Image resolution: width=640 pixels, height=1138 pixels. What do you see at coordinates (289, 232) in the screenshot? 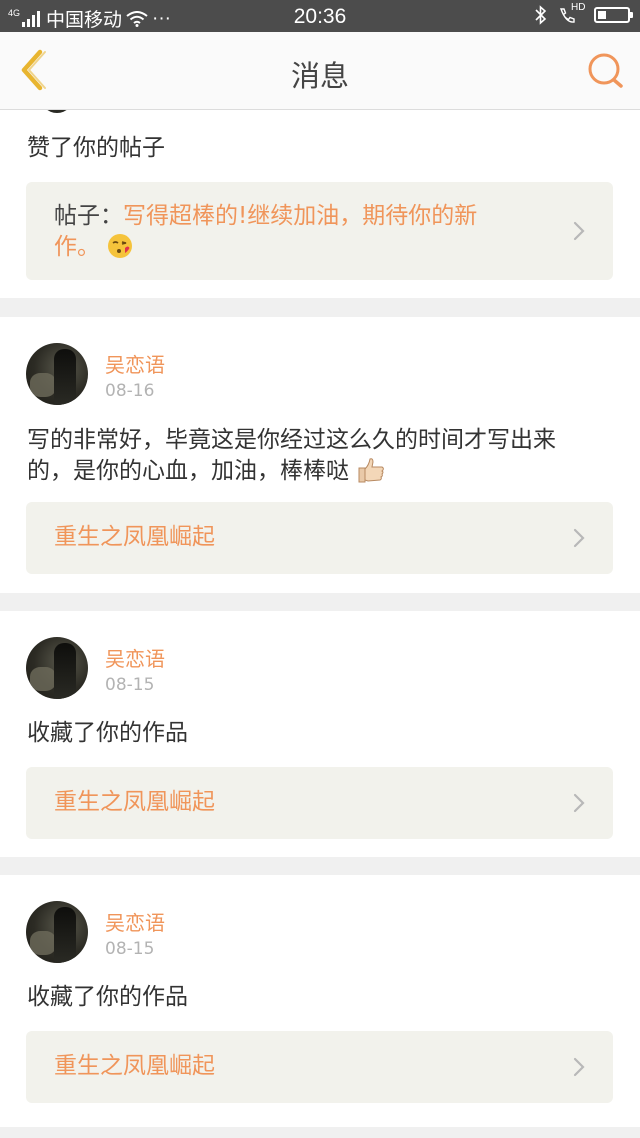
I see `post-reference-text: 帖子：写得超棒的!继续加油，期待你的新 作。` at bounding box center [289, 232].